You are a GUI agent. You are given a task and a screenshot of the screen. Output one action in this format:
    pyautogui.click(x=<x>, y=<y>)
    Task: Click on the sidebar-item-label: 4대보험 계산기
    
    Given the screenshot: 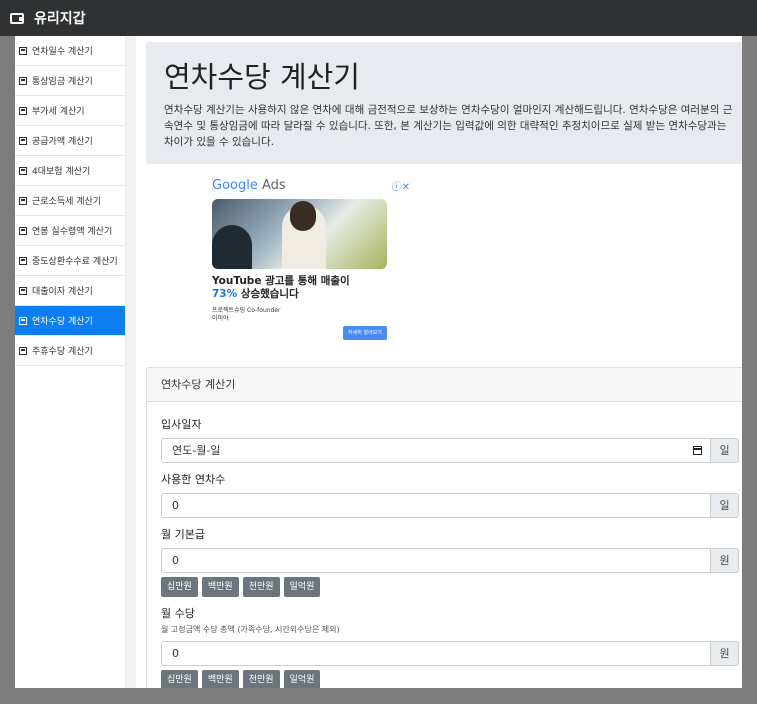 What is the action you would take?
    pyautogui.click(x=61, y=172)
    